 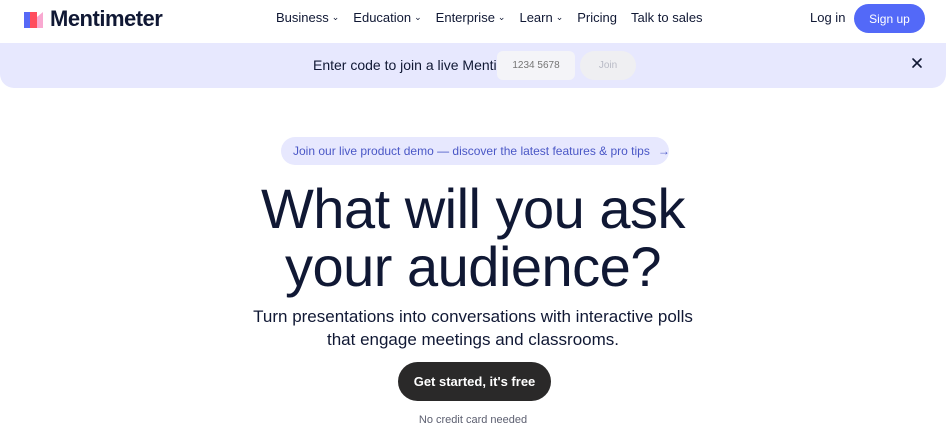 What do you see at coordinates (474, 381) in the screenshot?
I see `get-started-button: Get started, it's free` at bounding box center [474, 381].